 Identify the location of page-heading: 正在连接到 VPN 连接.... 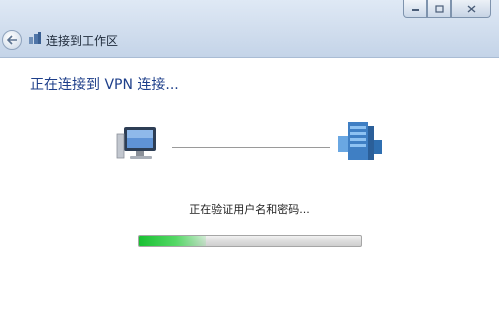
(104, 85).